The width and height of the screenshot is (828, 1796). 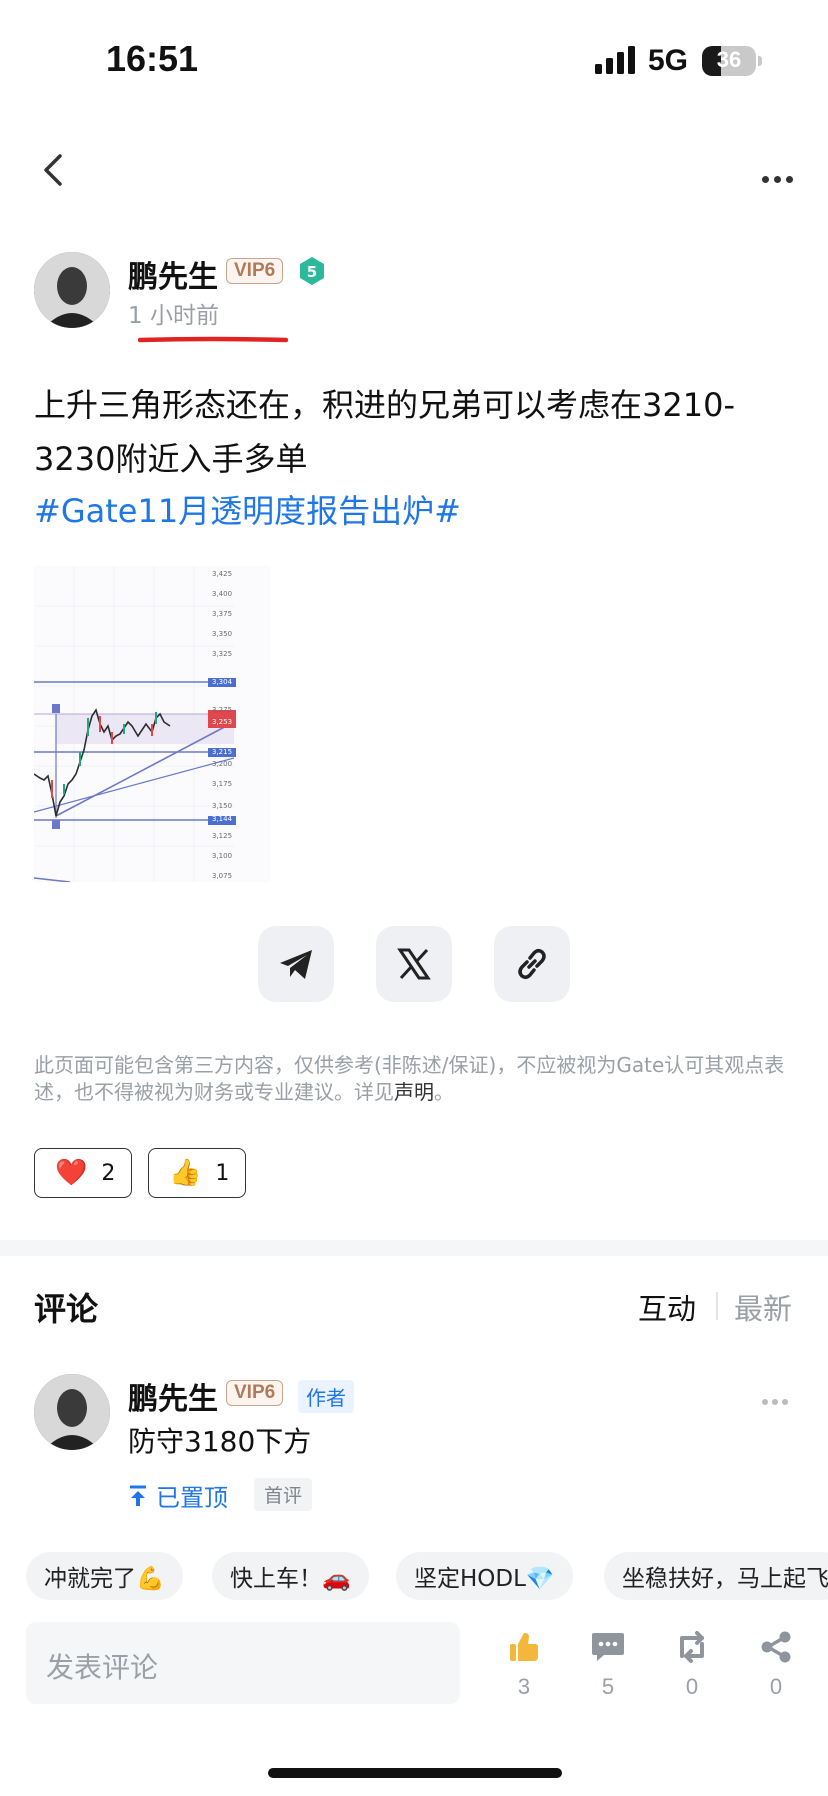 What do you see at coordinates (524, 1665) in the screenshot?
I see `like-button: 3` at bounding box center [524, 1665].